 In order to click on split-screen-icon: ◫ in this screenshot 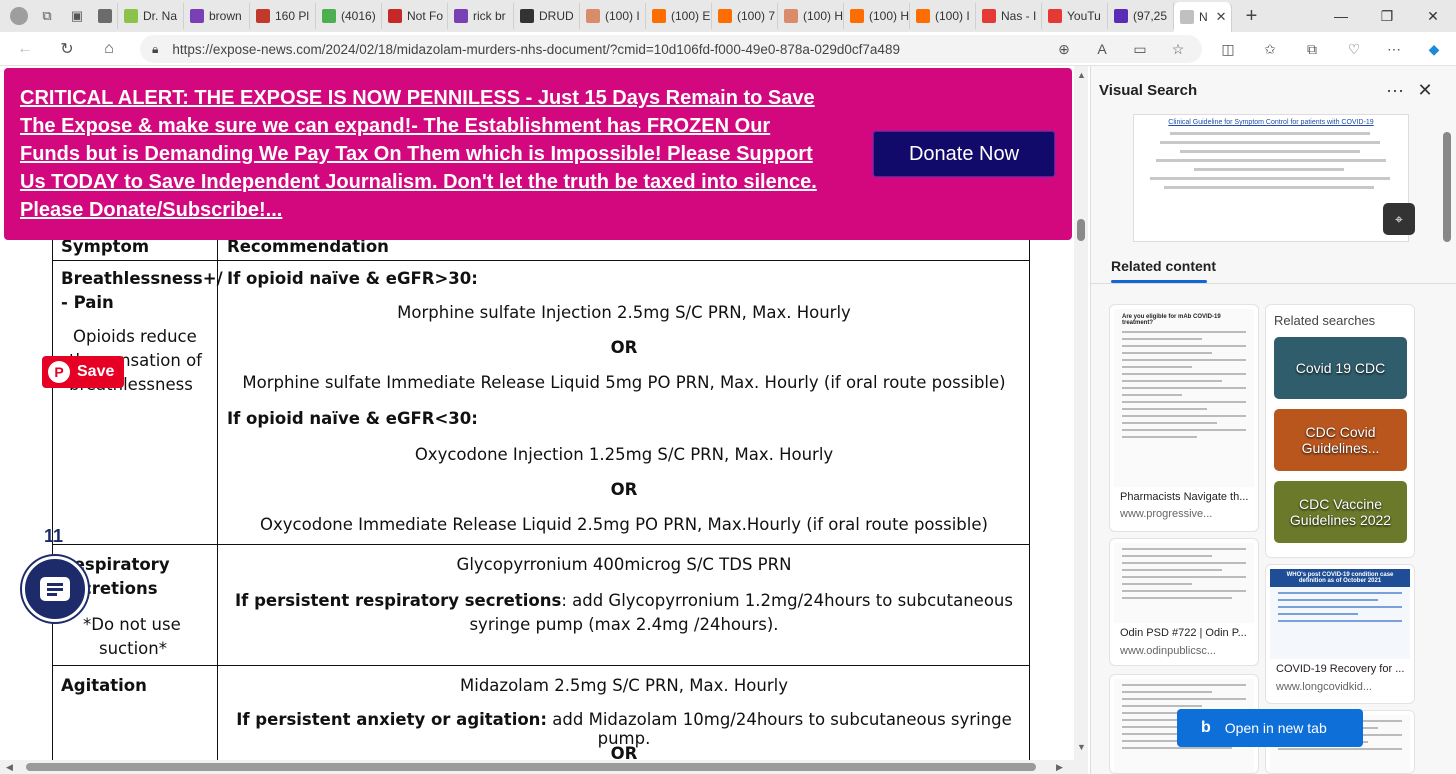, I will do `click(1228, 49)`.